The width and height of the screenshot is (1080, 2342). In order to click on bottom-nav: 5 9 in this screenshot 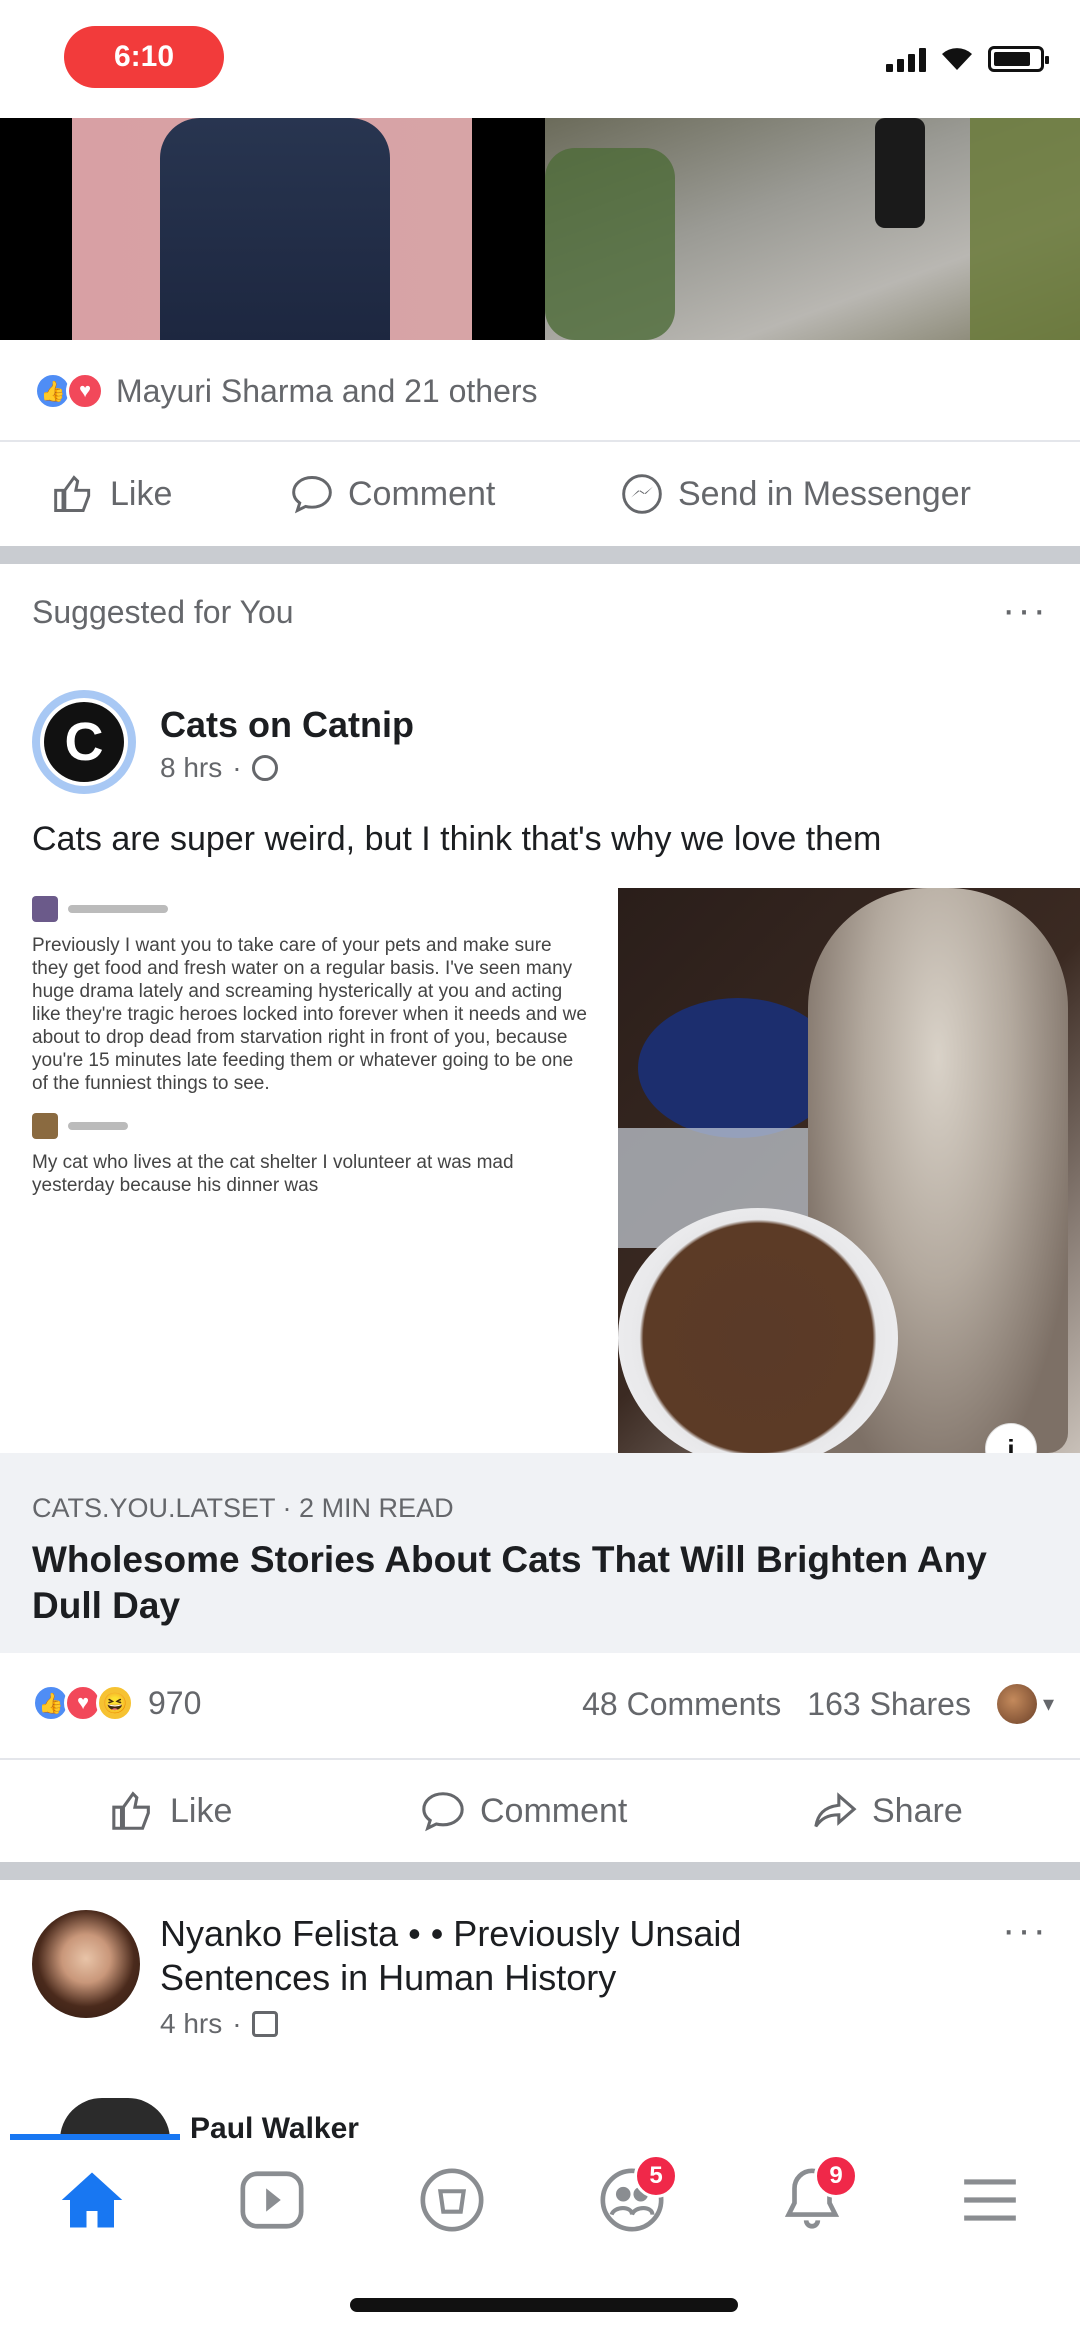, I will do `click(540, 2200)`.